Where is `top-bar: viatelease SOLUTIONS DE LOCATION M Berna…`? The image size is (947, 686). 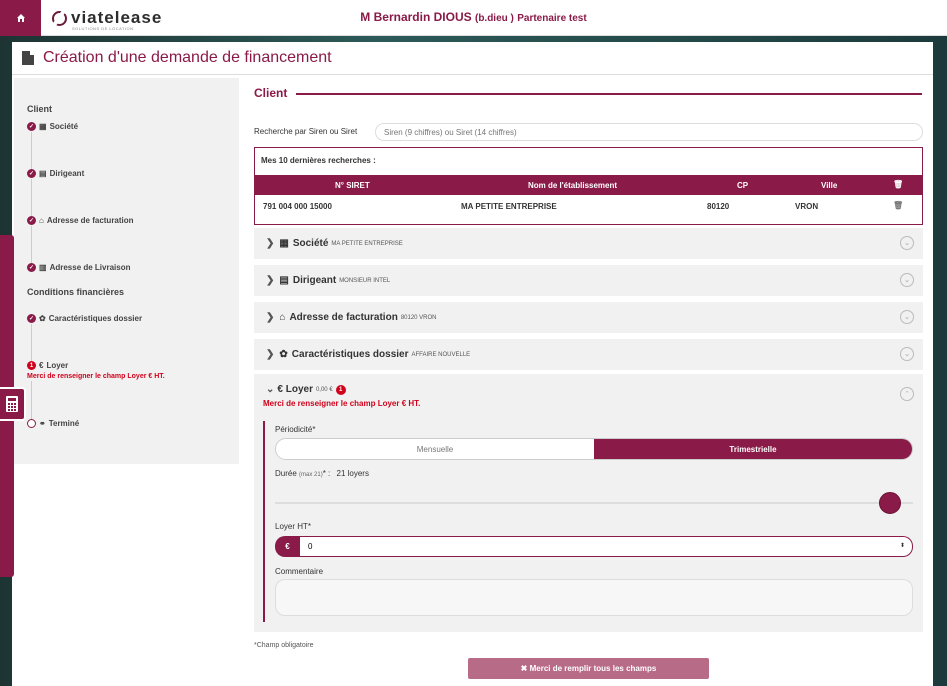 top-bar: viatelease SOLUTIONS DE LOCATION M Berna… is located at coordinates (473, 18).